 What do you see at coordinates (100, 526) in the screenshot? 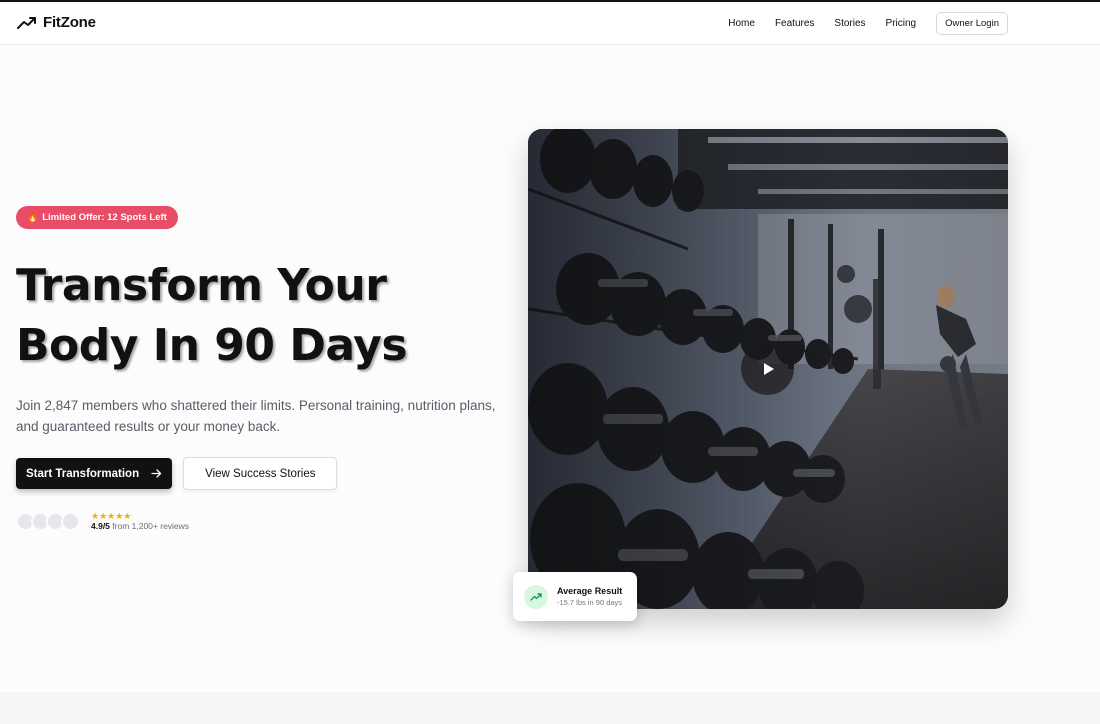
I see `rating-score: 4.9/5` at bounding box center [100, 526].